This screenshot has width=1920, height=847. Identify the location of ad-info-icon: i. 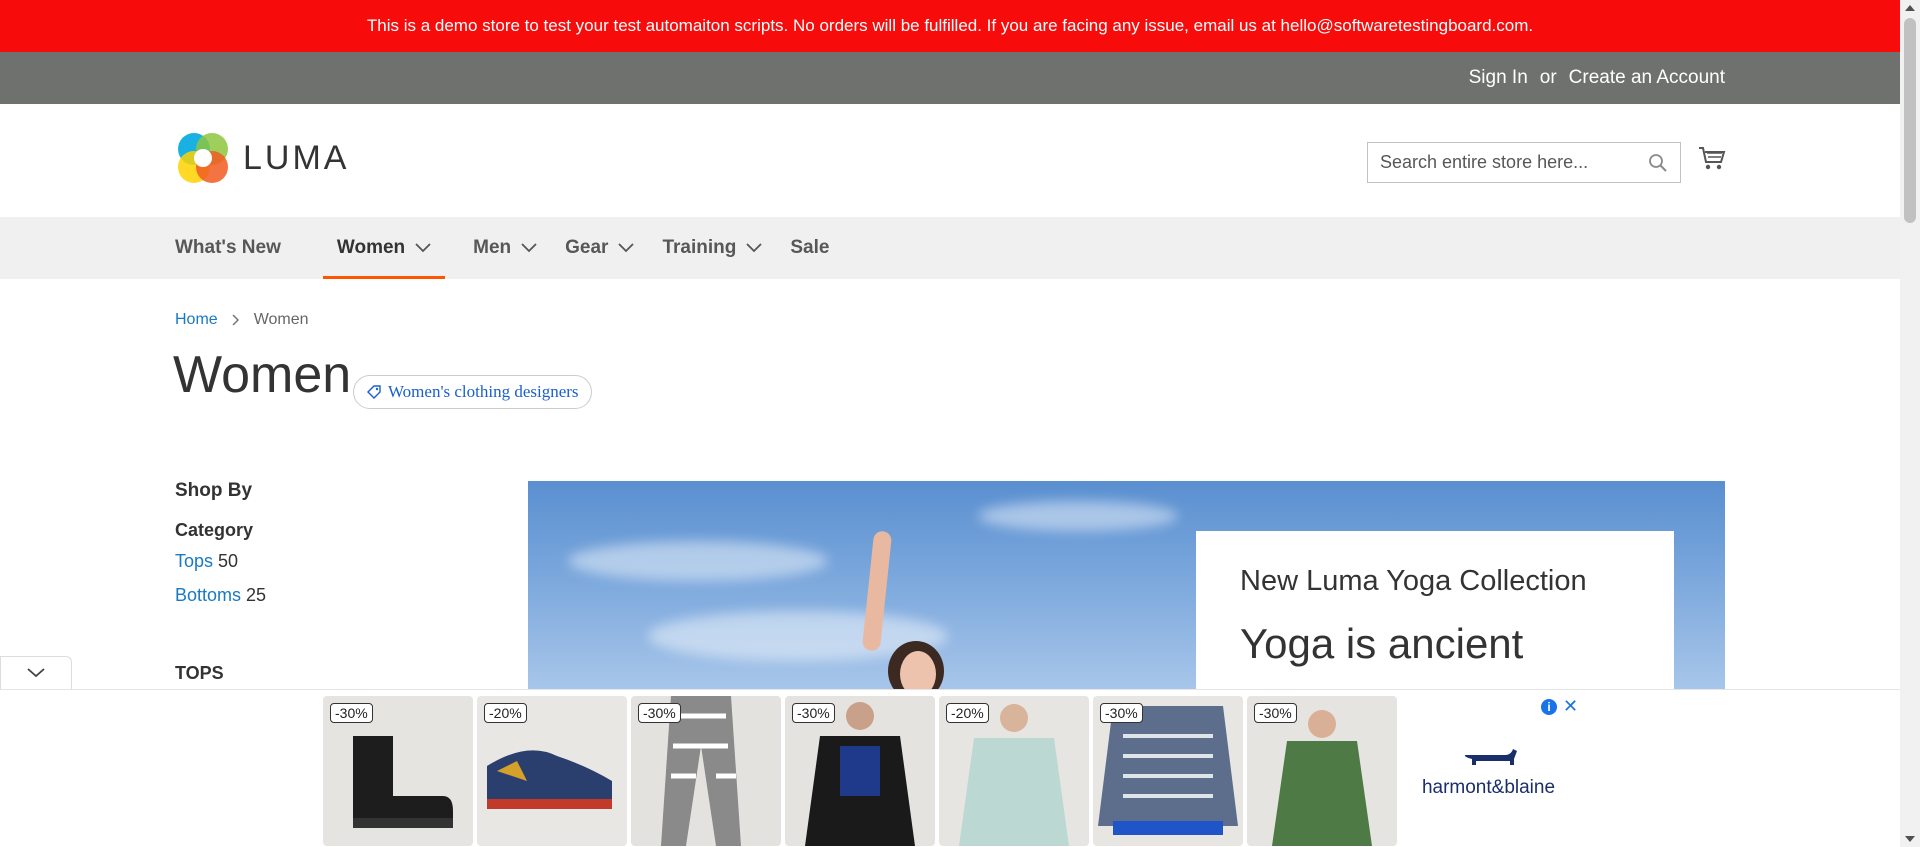
(1549, 706).